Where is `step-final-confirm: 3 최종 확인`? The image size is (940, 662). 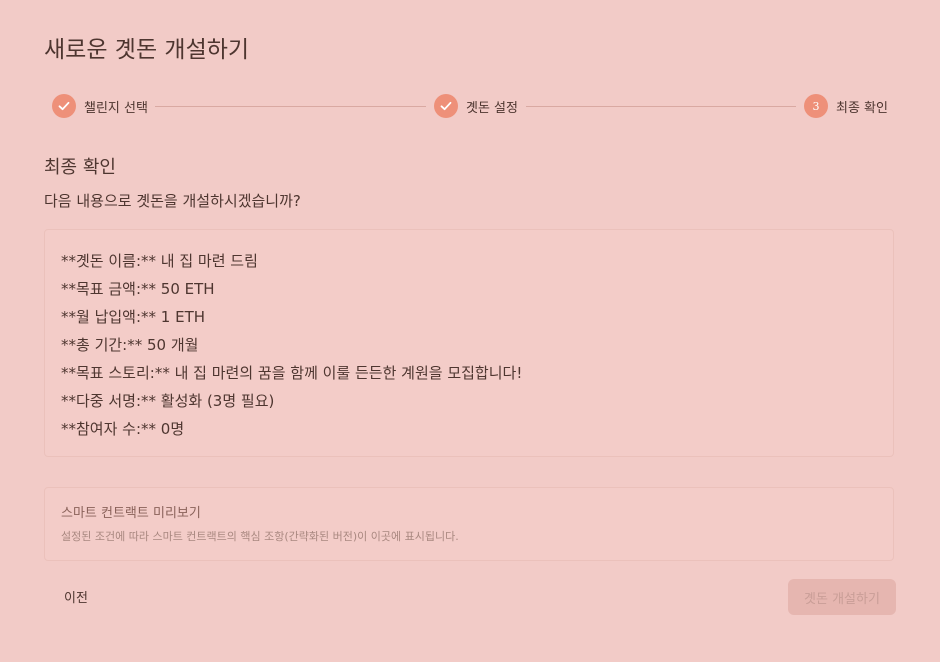
step-final-confirm: 3 최종 확인 is located at coordinates (846, 106).